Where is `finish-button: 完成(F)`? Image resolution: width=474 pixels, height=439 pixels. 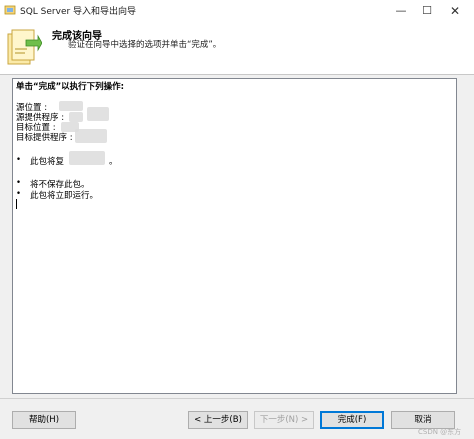
finish-button: 完成(F) is located at coordinates (352, 420).